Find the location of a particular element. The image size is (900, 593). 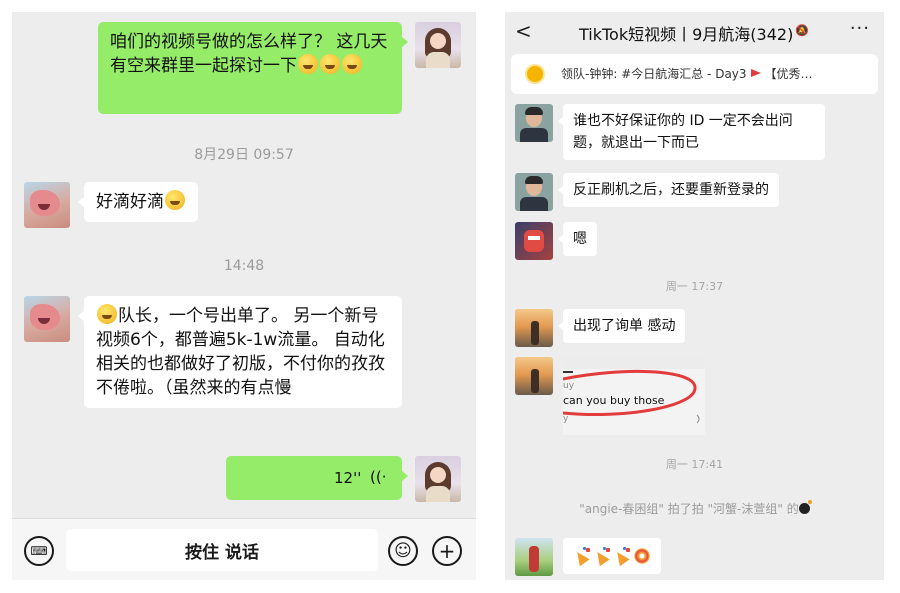

firework-icon is located at coordinates (642, 556).